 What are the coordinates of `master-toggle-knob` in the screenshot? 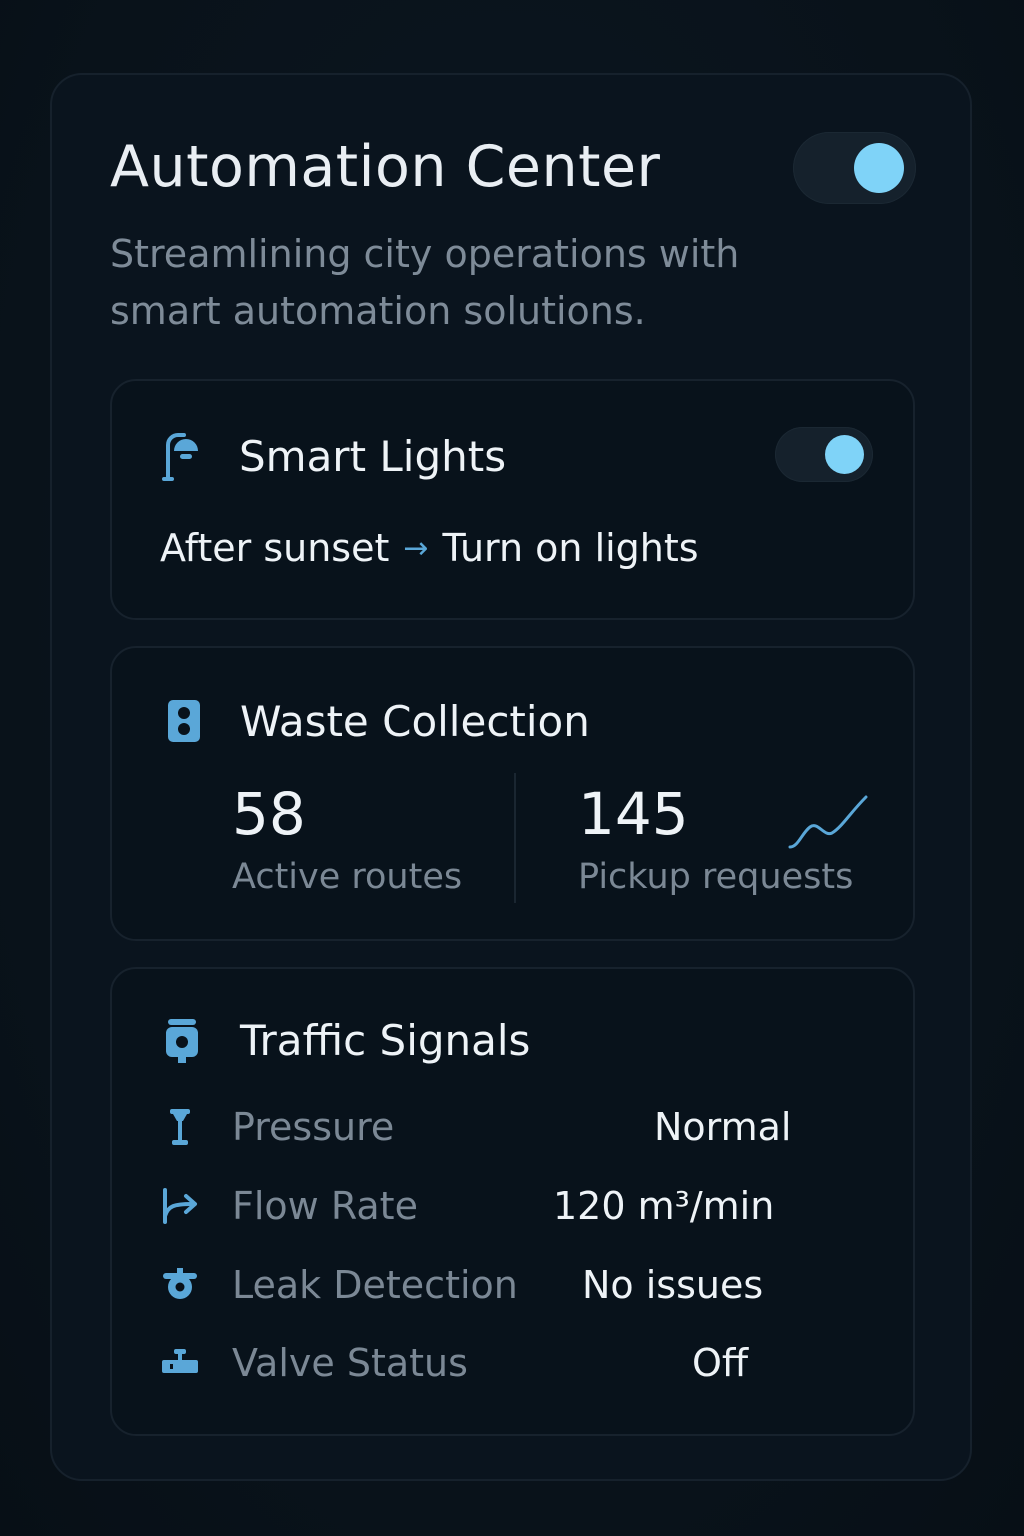 It's located at (879, 168).